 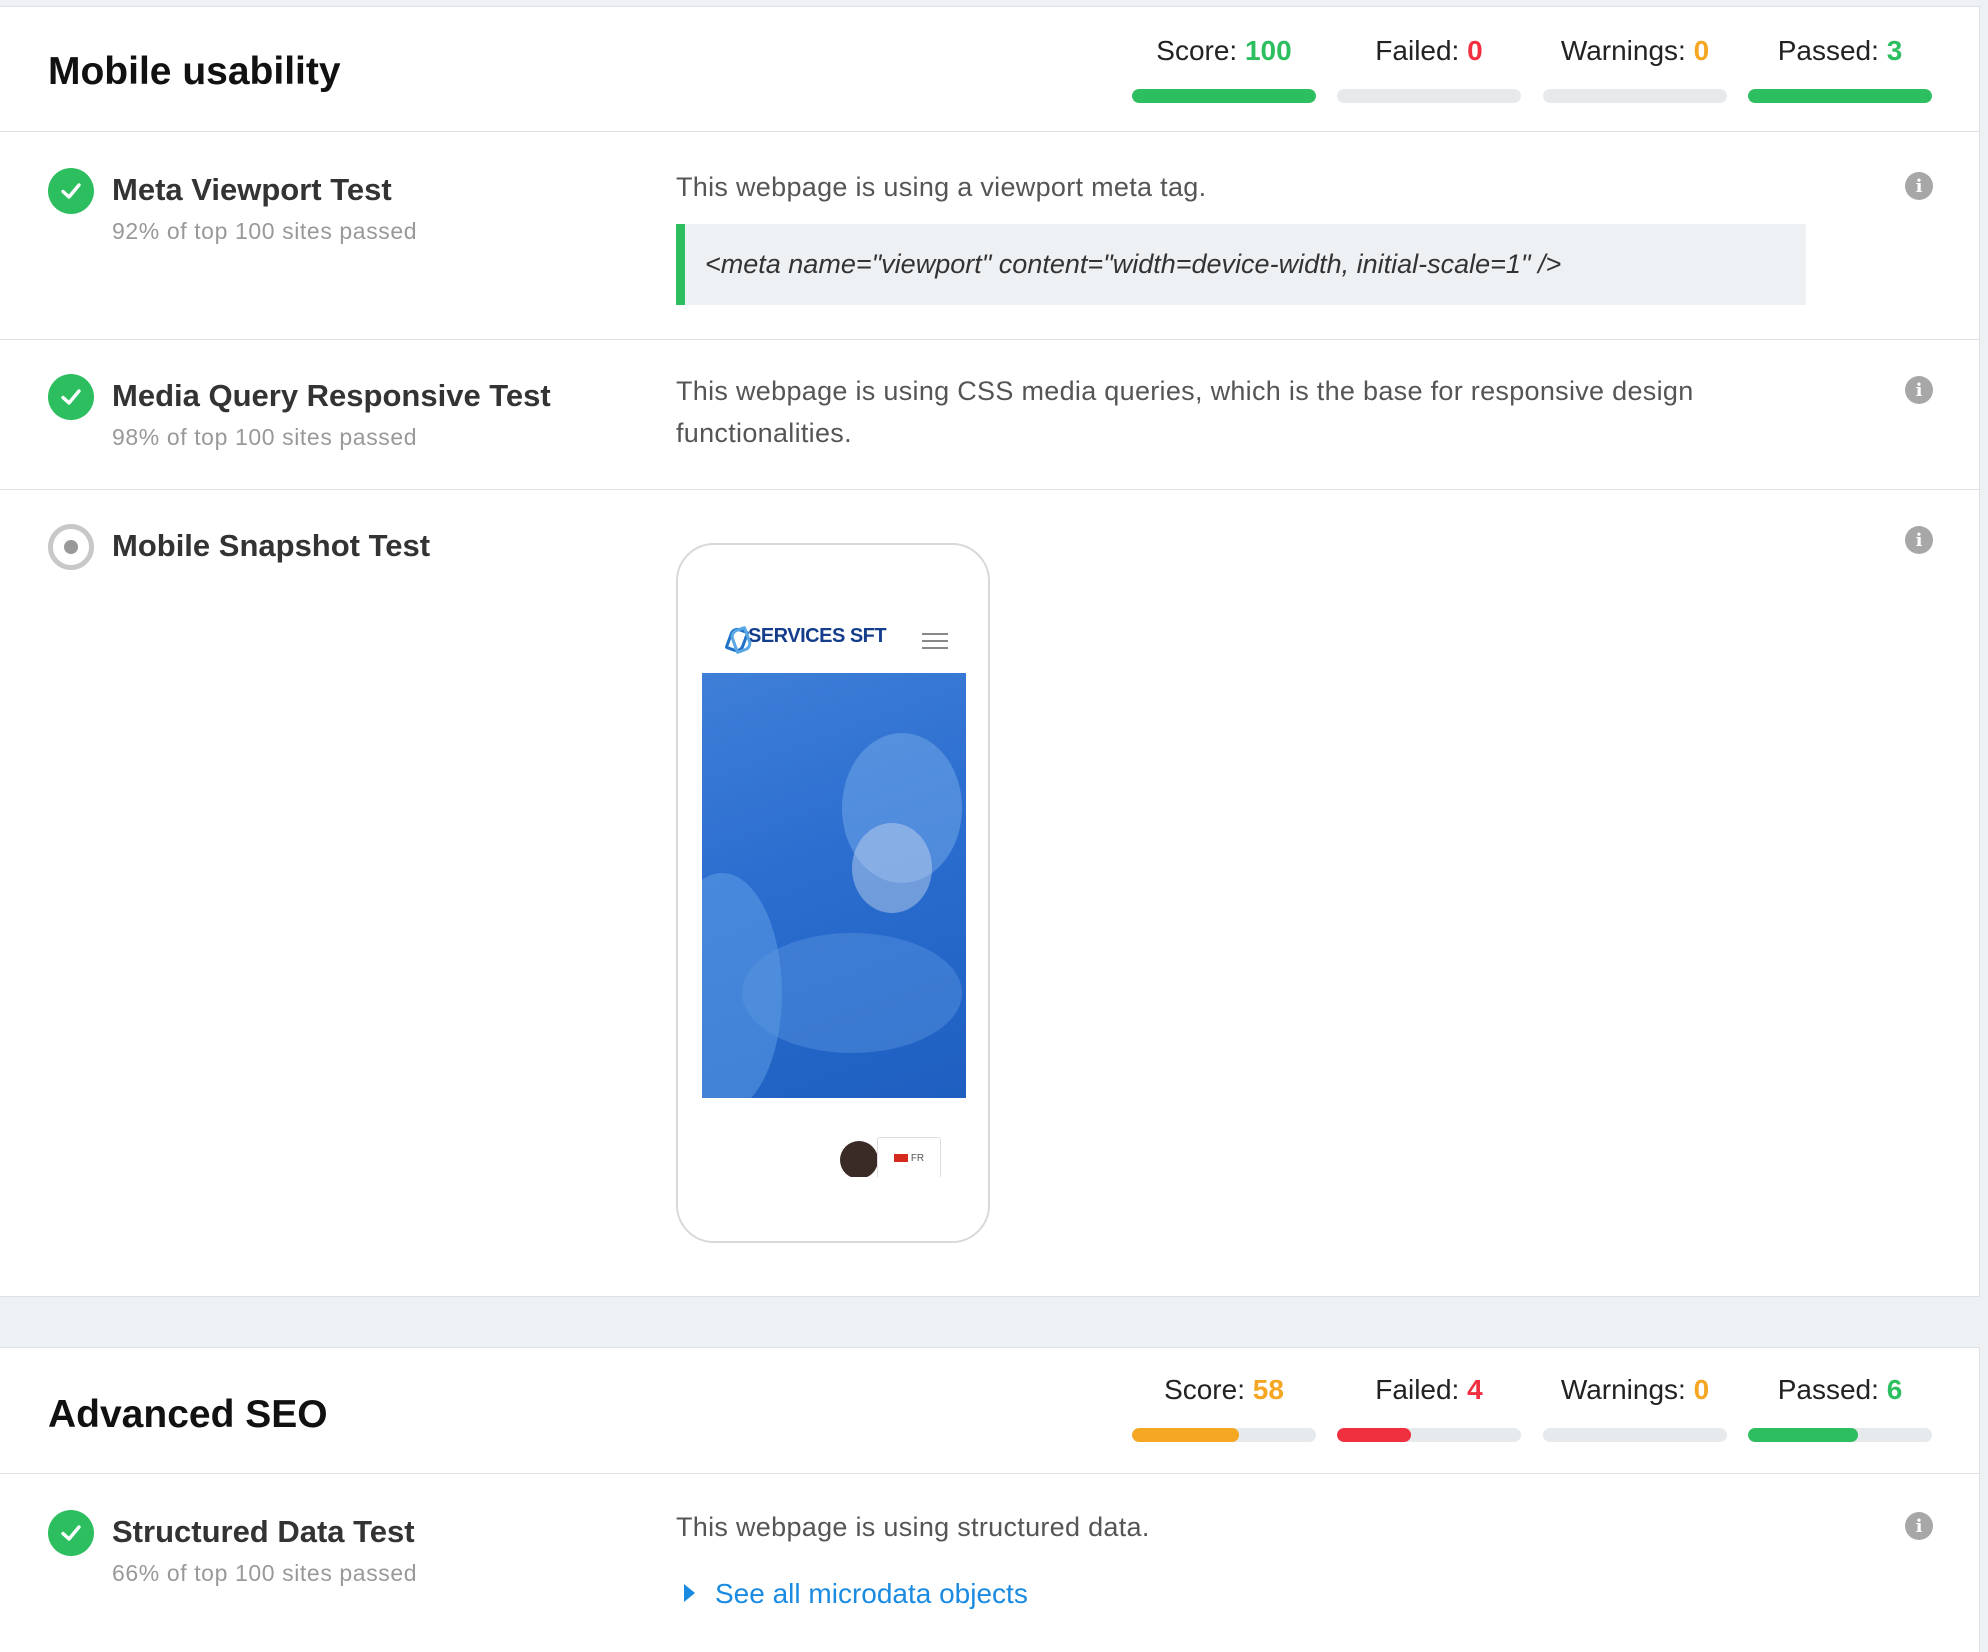 I want to click on test-title: Meta Viewport Test, so click(x=252, y=189).